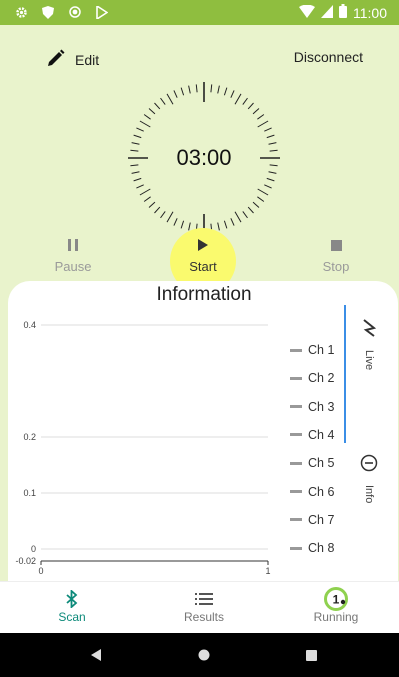 This screenshot has width=399, height=677. I want to click on pencil-icon, so click(56, 59).